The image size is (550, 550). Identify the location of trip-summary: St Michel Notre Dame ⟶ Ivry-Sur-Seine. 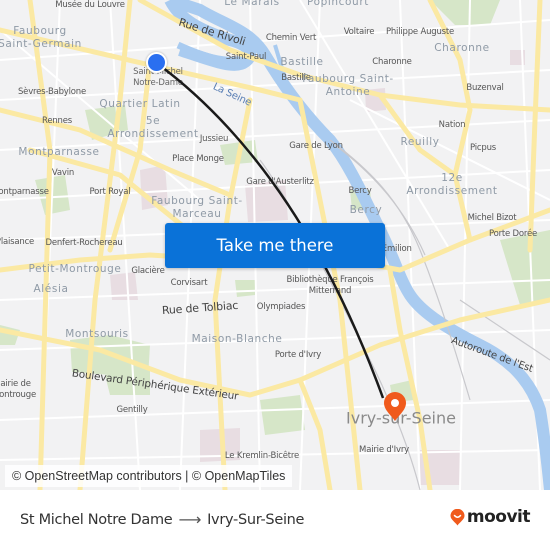
(162, 519).